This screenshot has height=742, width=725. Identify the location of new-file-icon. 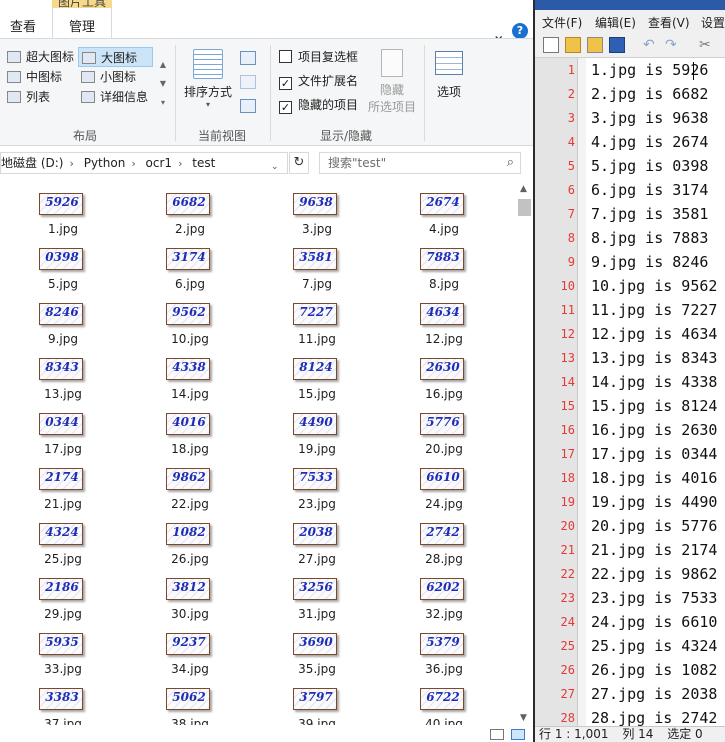
(551, 45).